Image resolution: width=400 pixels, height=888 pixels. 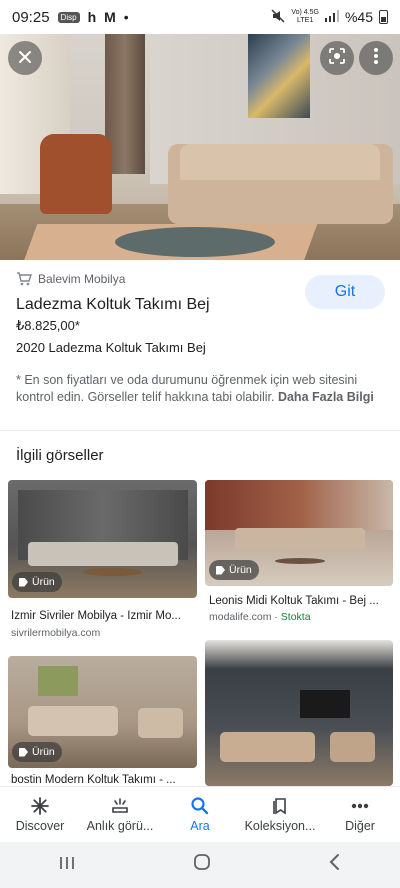 What do you see at coordinates (360, 826) in the screenshot?
I see `nav-label: Diğer` at bounding box center [360, 826].